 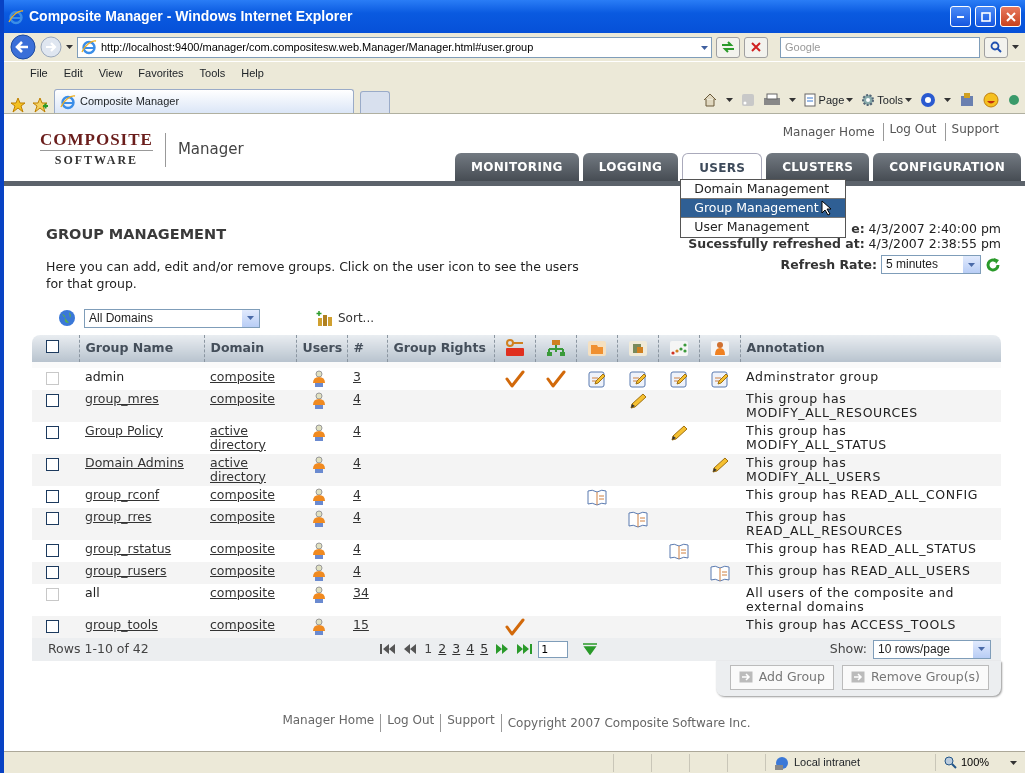 What do you see at coordinates (980, 762) in the screenshot?
I see `zoom-button: 100%` at bounding box center [980, 762].